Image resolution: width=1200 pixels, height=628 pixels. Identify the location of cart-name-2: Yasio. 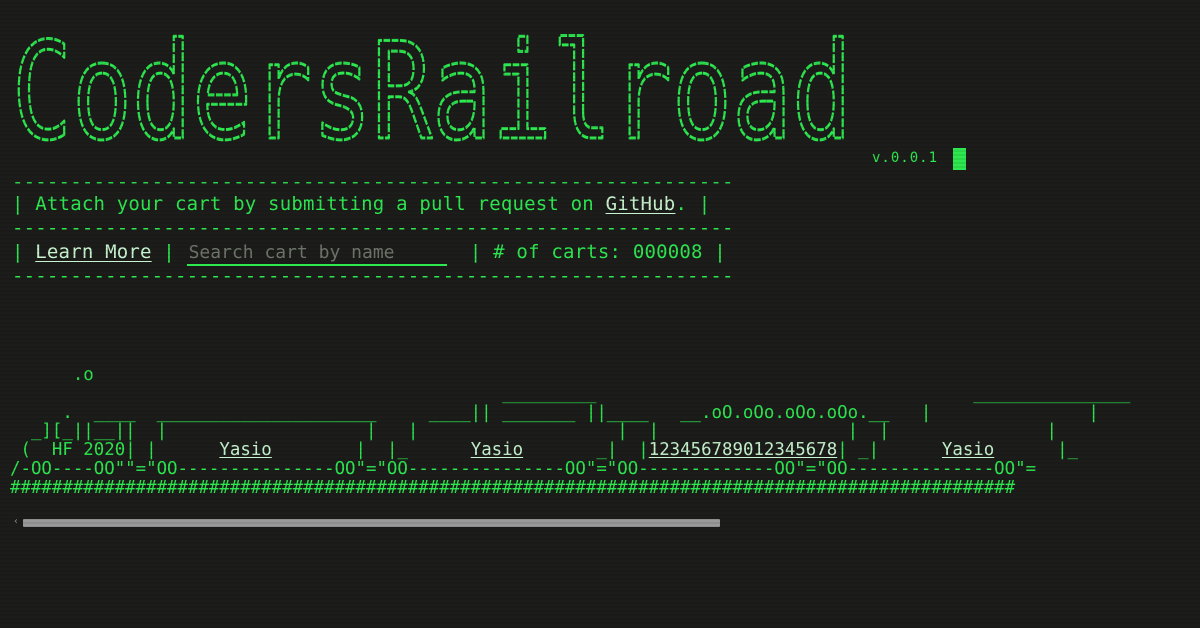
(497, 450).